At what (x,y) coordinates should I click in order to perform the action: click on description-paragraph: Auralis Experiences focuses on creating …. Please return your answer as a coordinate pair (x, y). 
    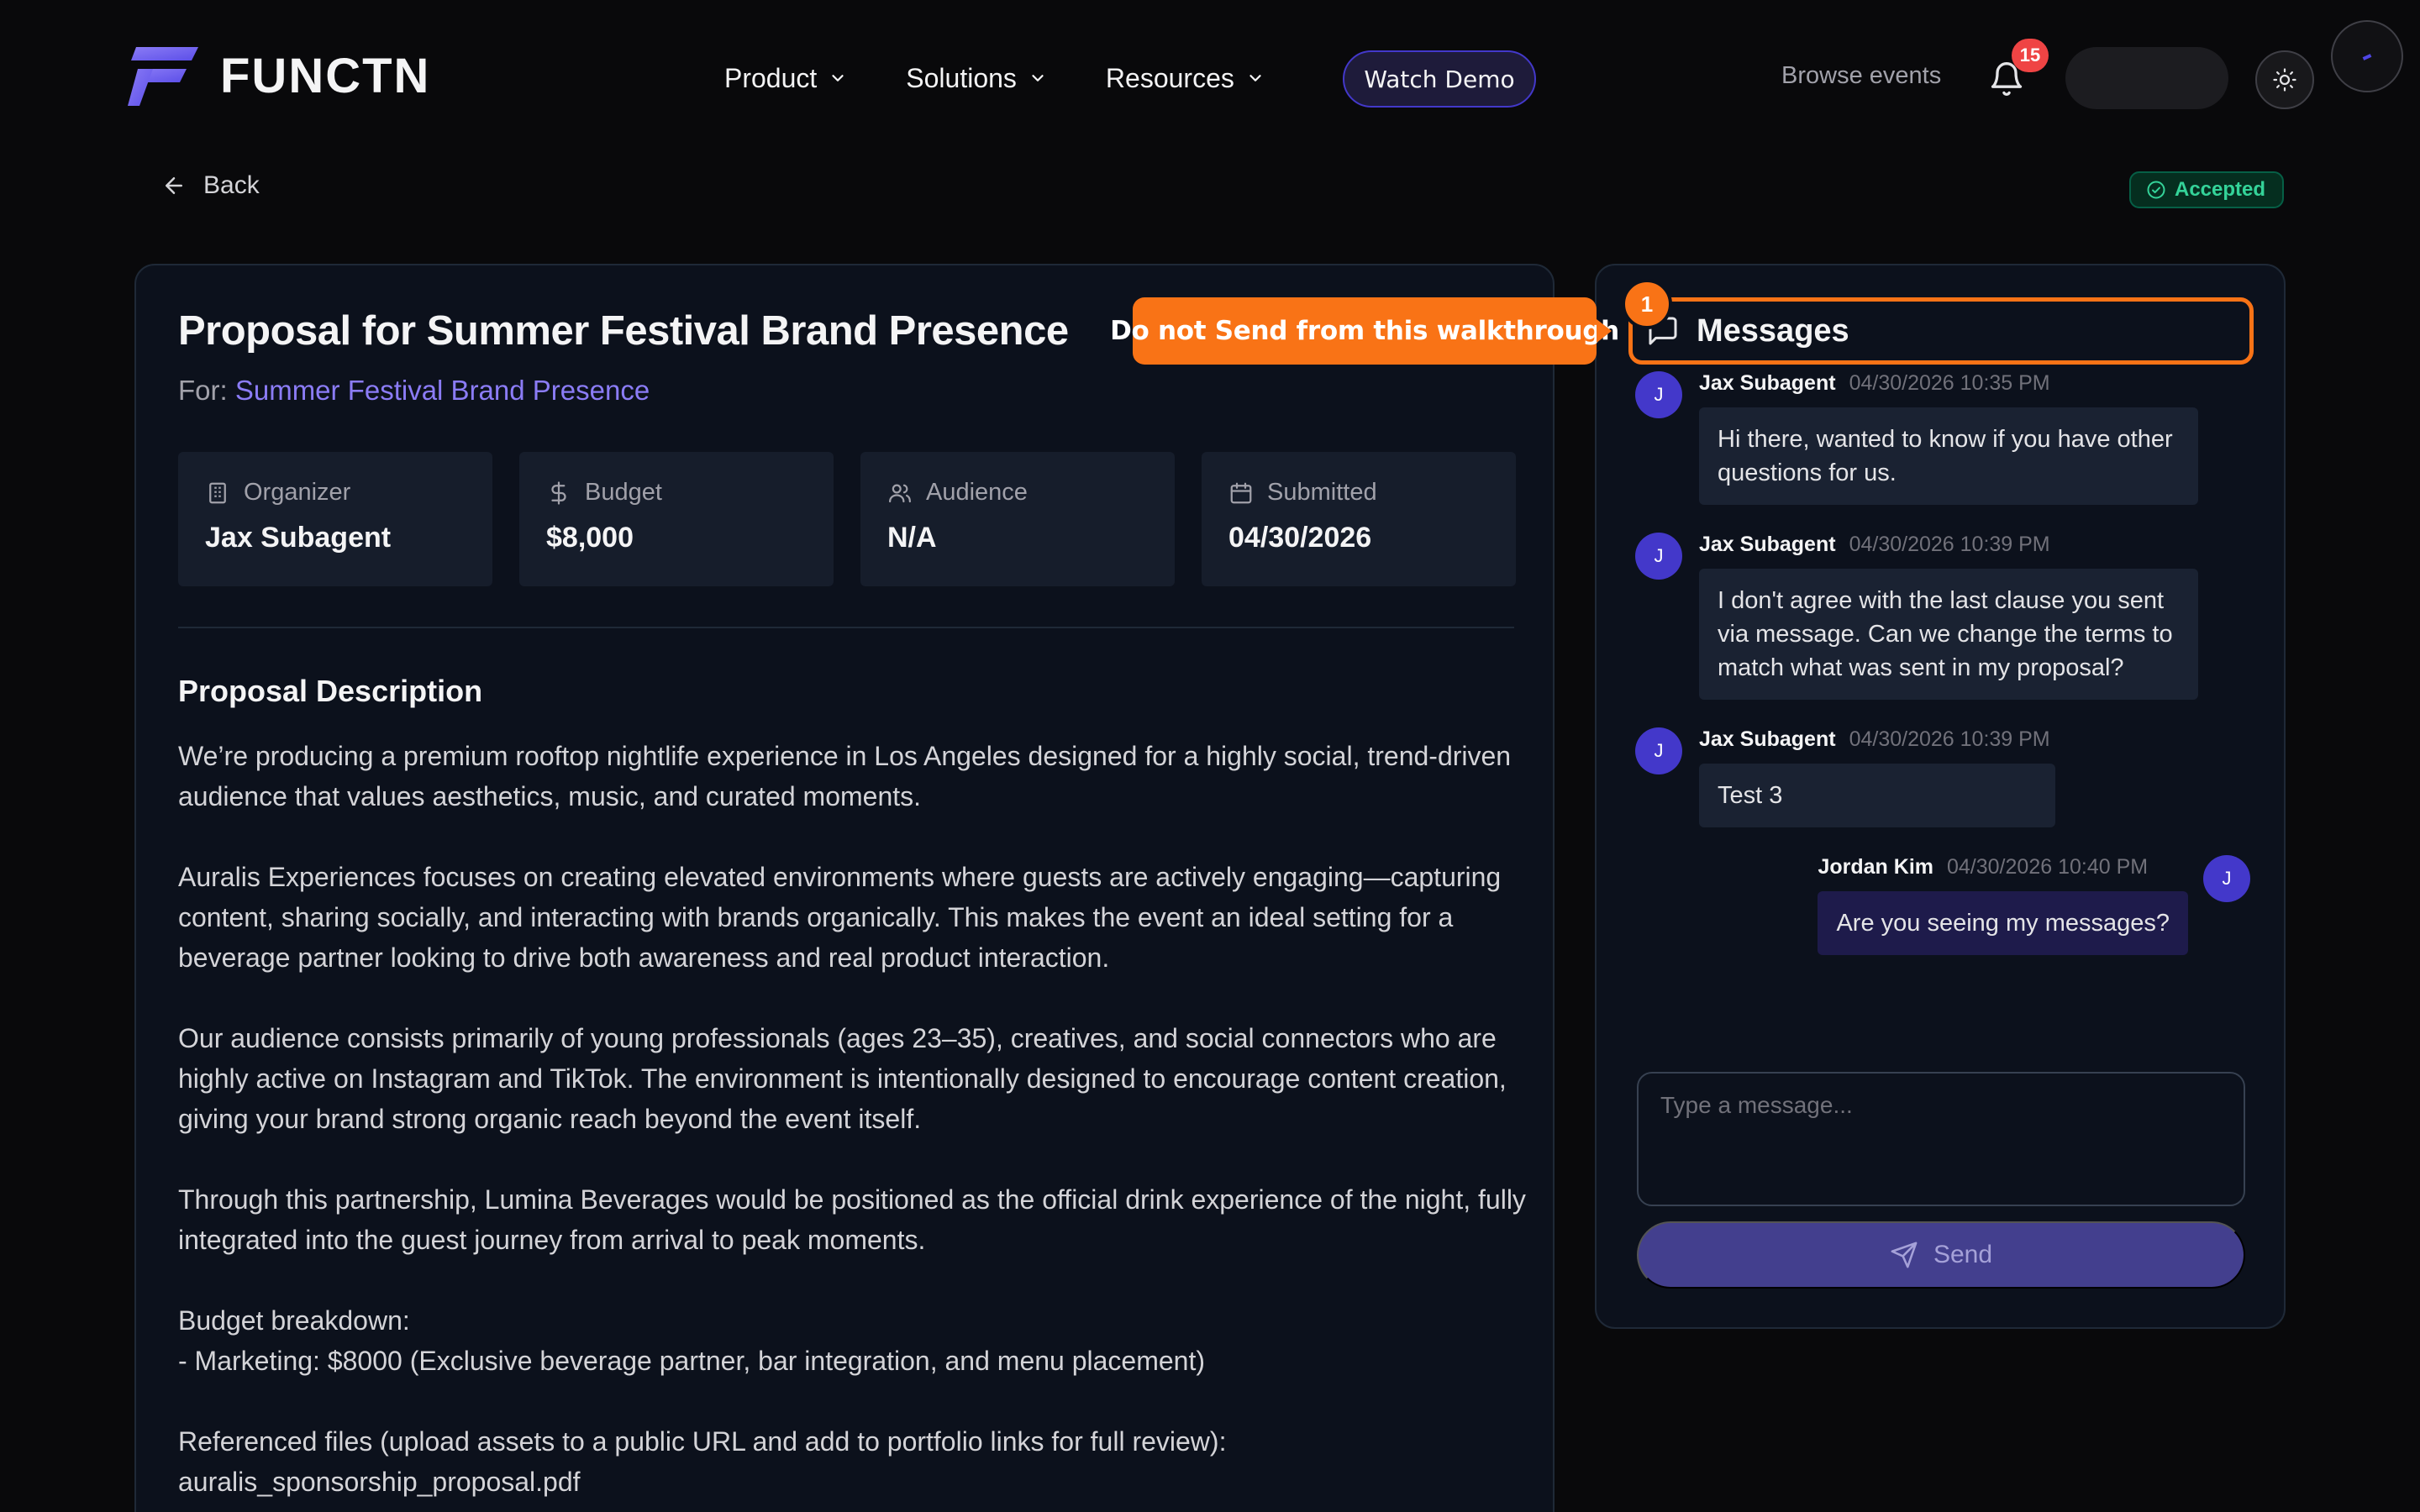
    Looking at the image, I should click on (840, 917).